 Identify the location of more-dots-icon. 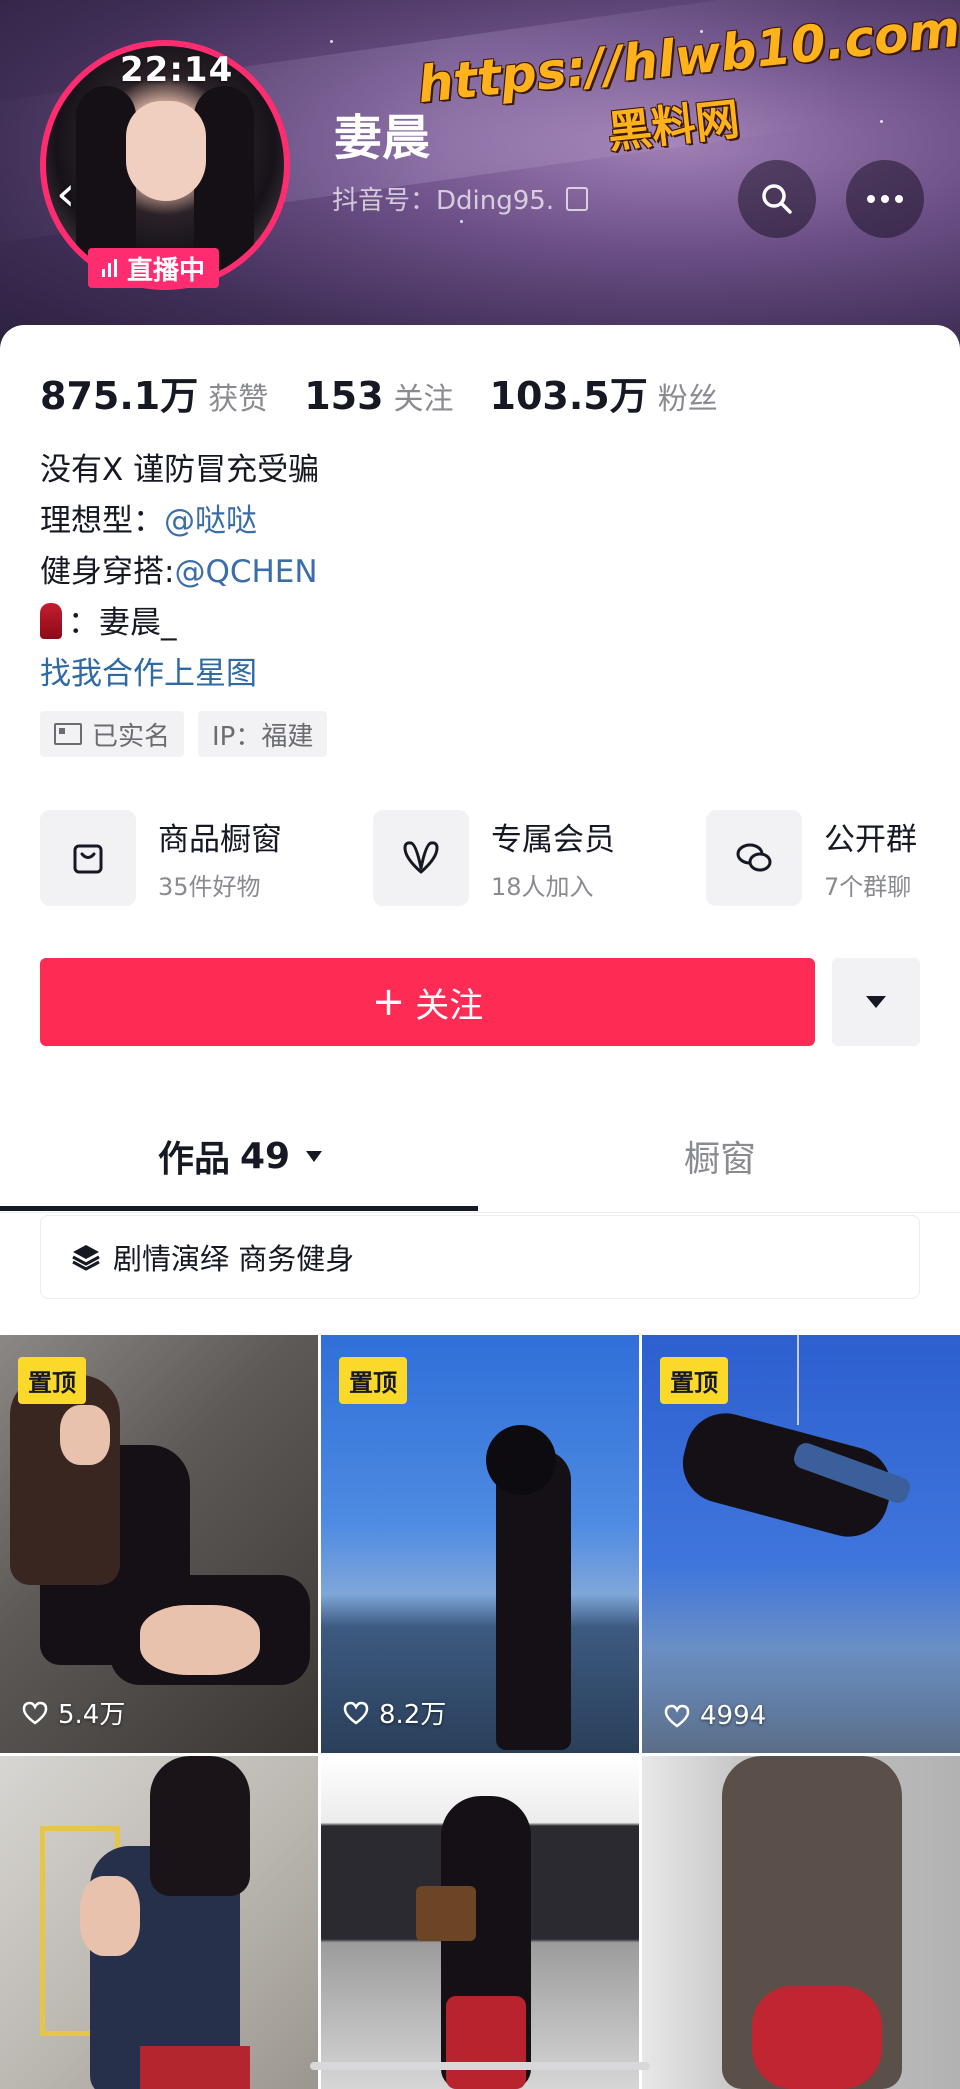
(885, 199).